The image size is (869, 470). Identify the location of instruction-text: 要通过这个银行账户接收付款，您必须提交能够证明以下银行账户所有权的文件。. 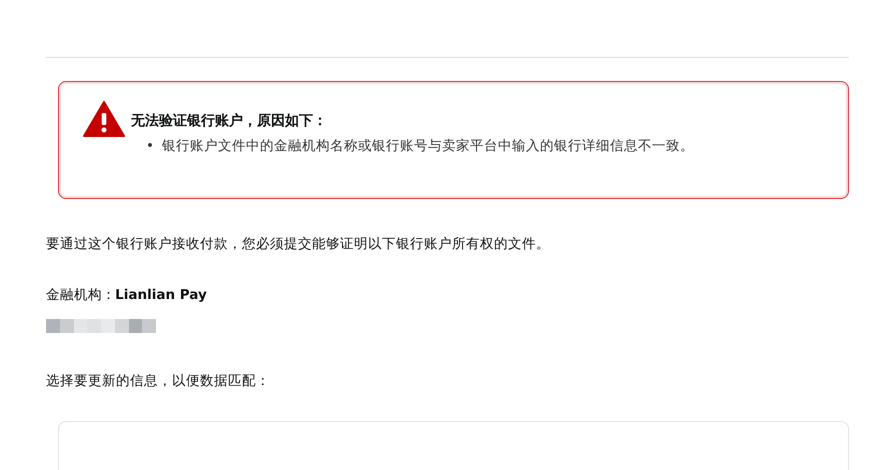
(298, 244).